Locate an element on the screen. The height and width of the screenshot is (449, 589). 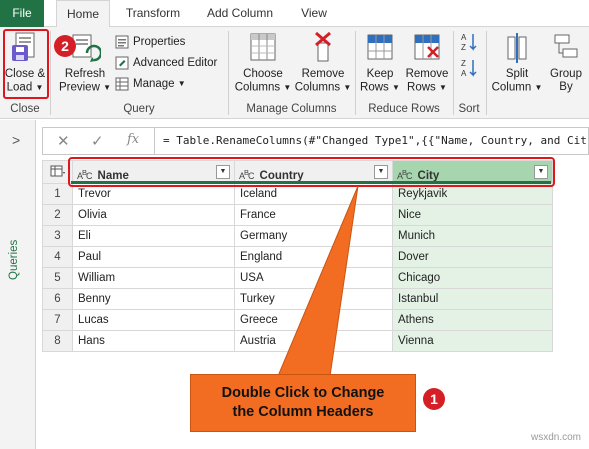
callout-line2: the Column Headers is located at coordinates (303, 412).